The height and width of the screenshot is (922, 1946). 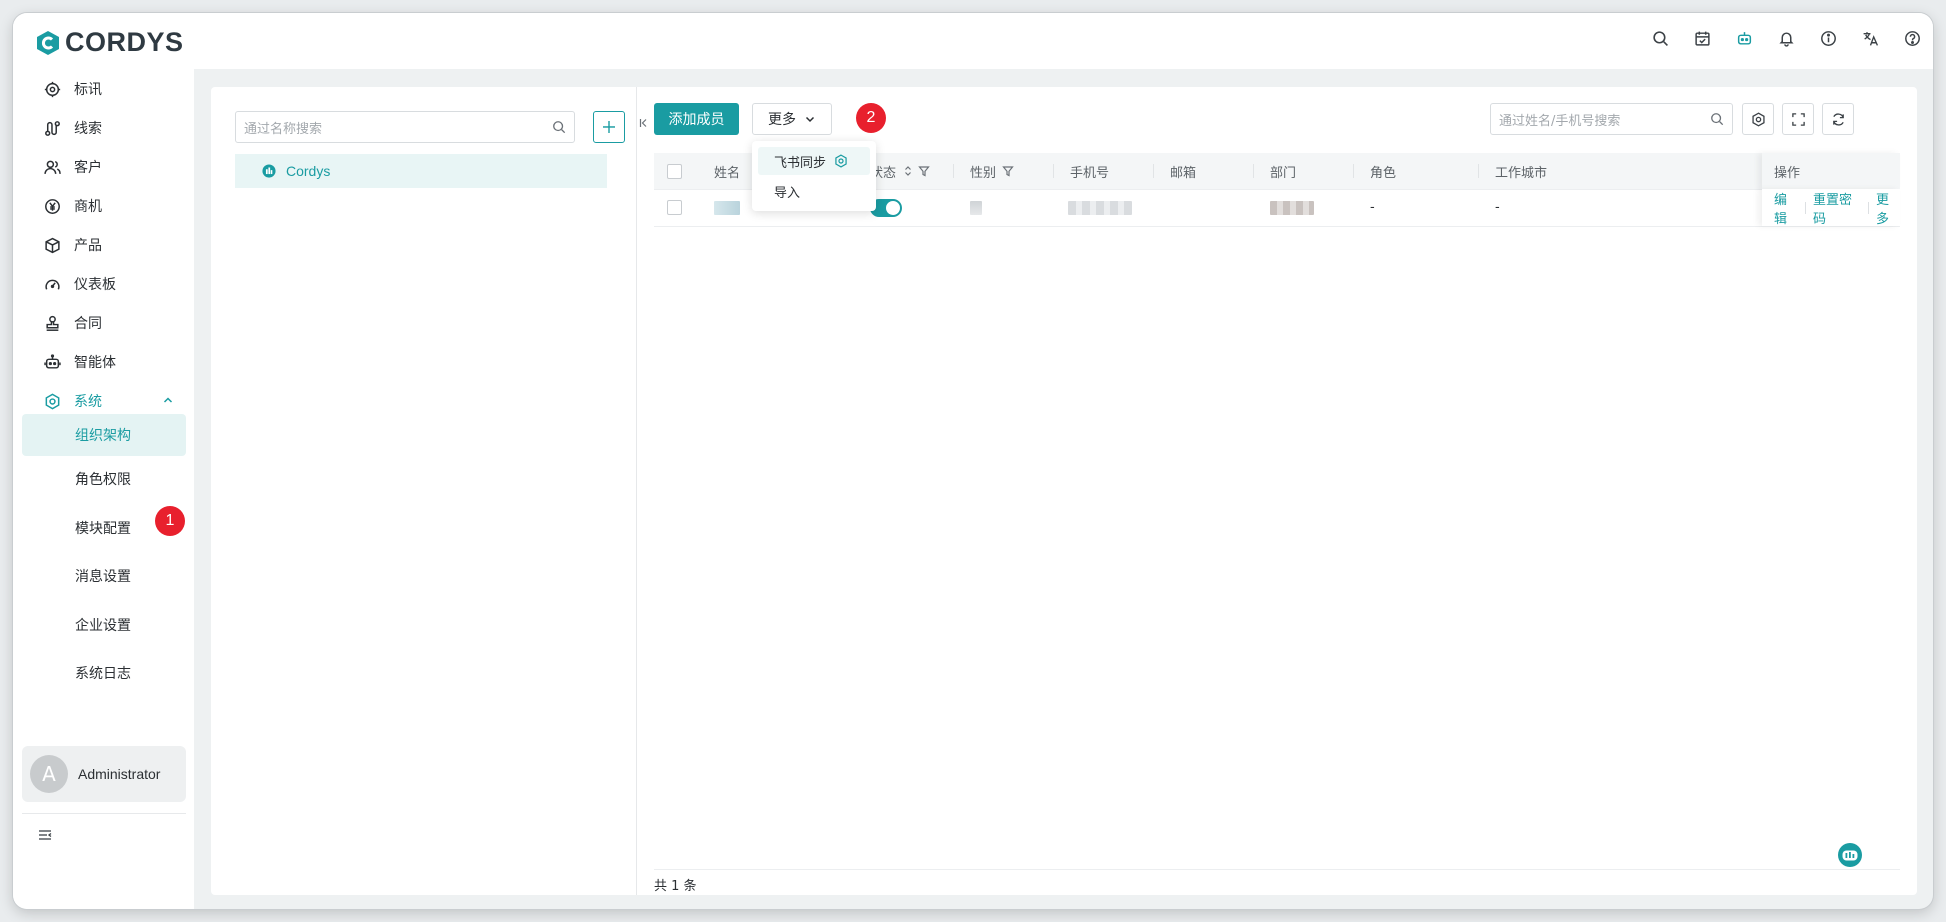 I want to click on member-search-input: 通过姓名/手机号搜索, so click(x=1611, y=119).